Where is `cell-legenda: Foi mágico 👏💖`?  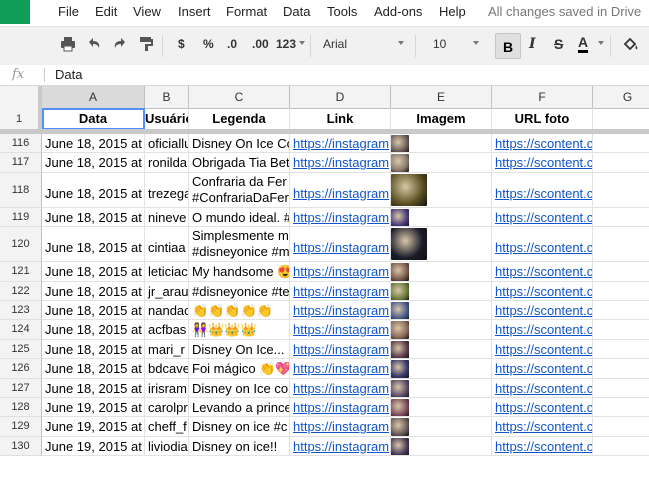
cell-legenda: Foi mágico 👏💖 is located at coordinates (239, 369).